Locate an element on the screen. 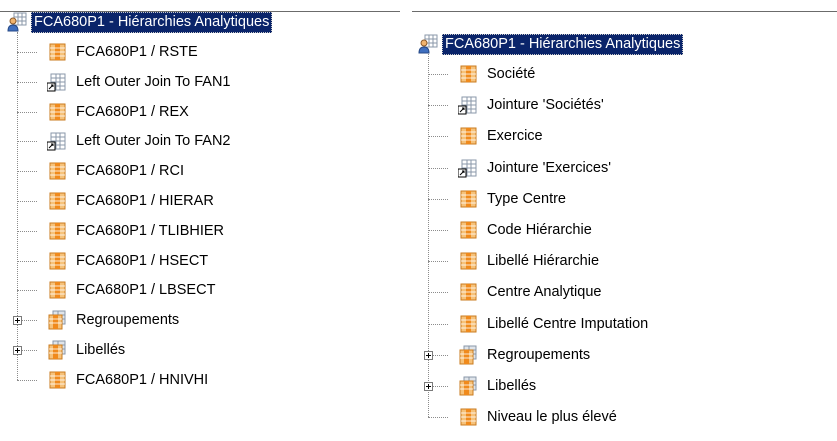 The image size is (837, 441). right-tree-item-label: Niveau le plus élevé is located at coordinates (552, 417).